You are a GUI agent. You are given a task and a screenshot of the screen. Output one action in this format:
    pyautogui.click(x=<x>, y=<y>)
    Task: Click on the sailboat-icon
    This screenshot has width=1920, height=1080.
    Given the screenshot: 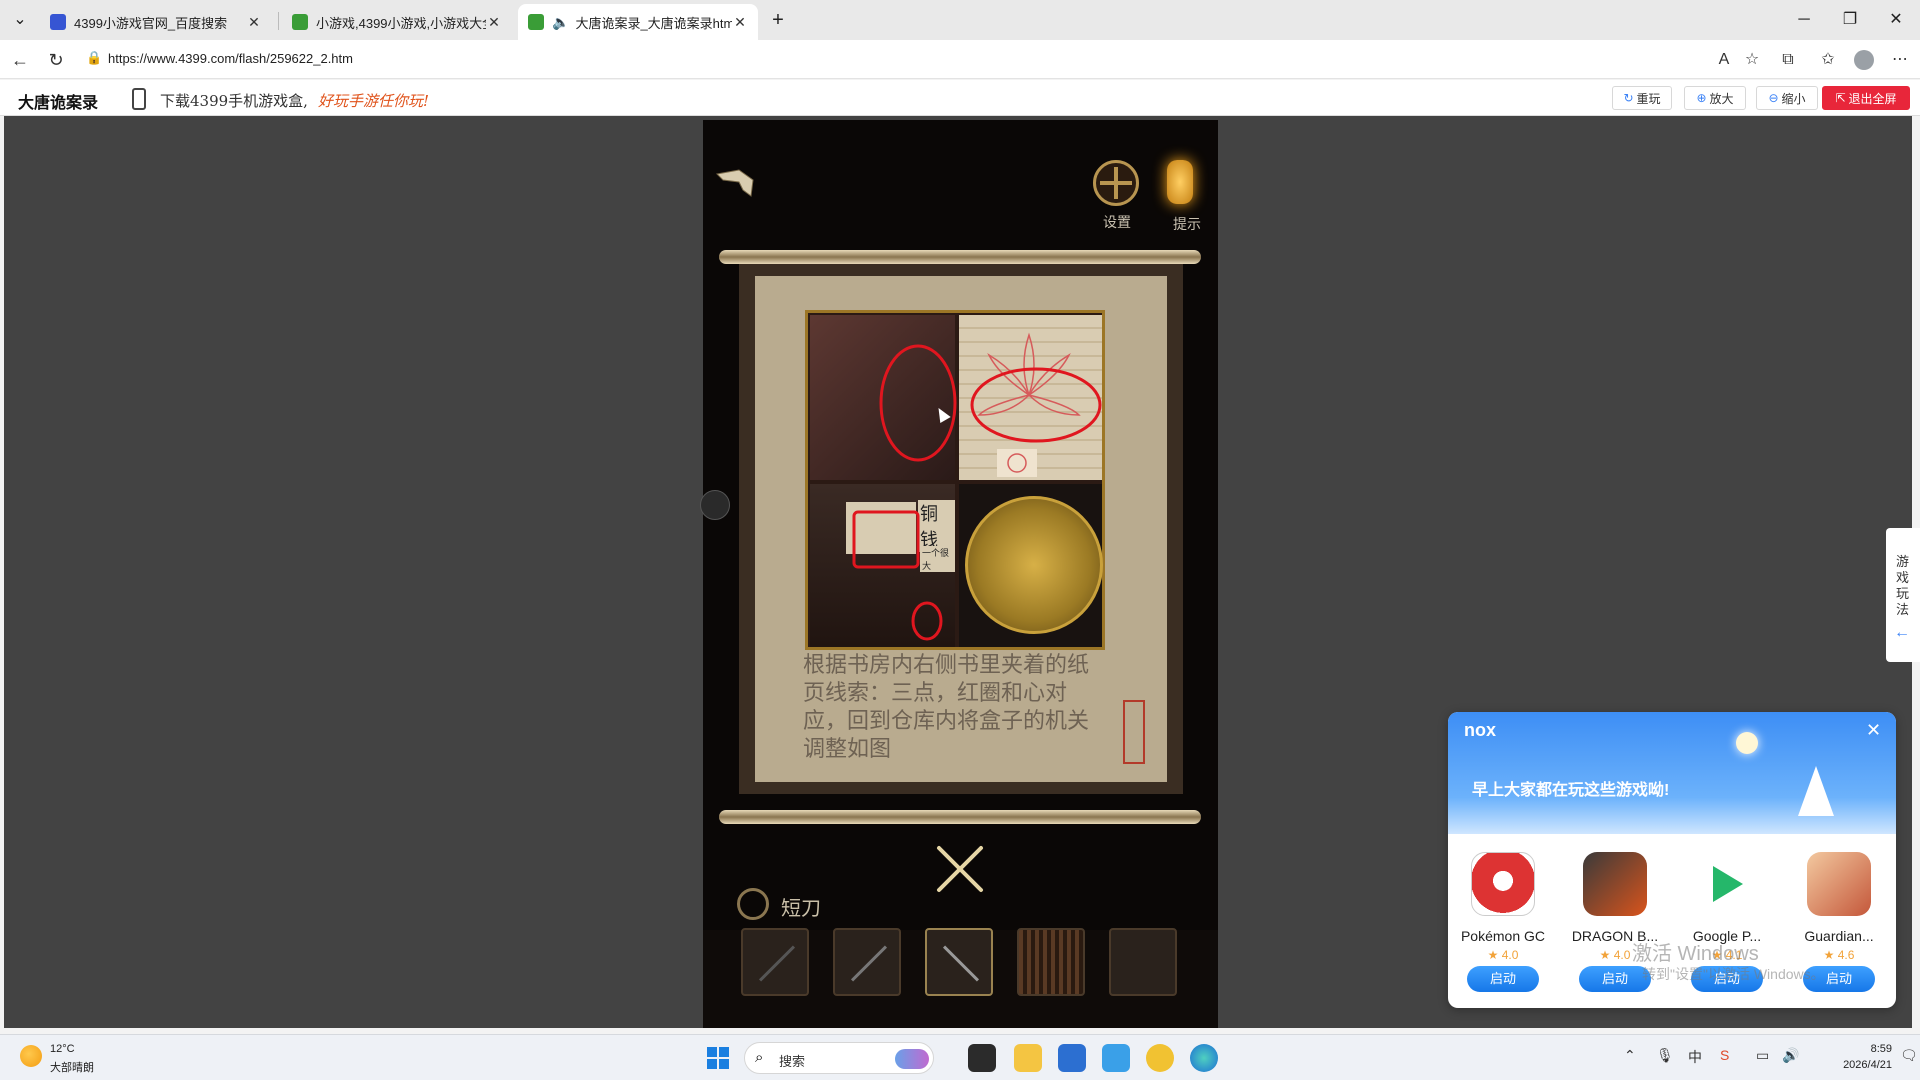 What is the action you would take?
    pyautogui.click(x=1816, y=791)
    